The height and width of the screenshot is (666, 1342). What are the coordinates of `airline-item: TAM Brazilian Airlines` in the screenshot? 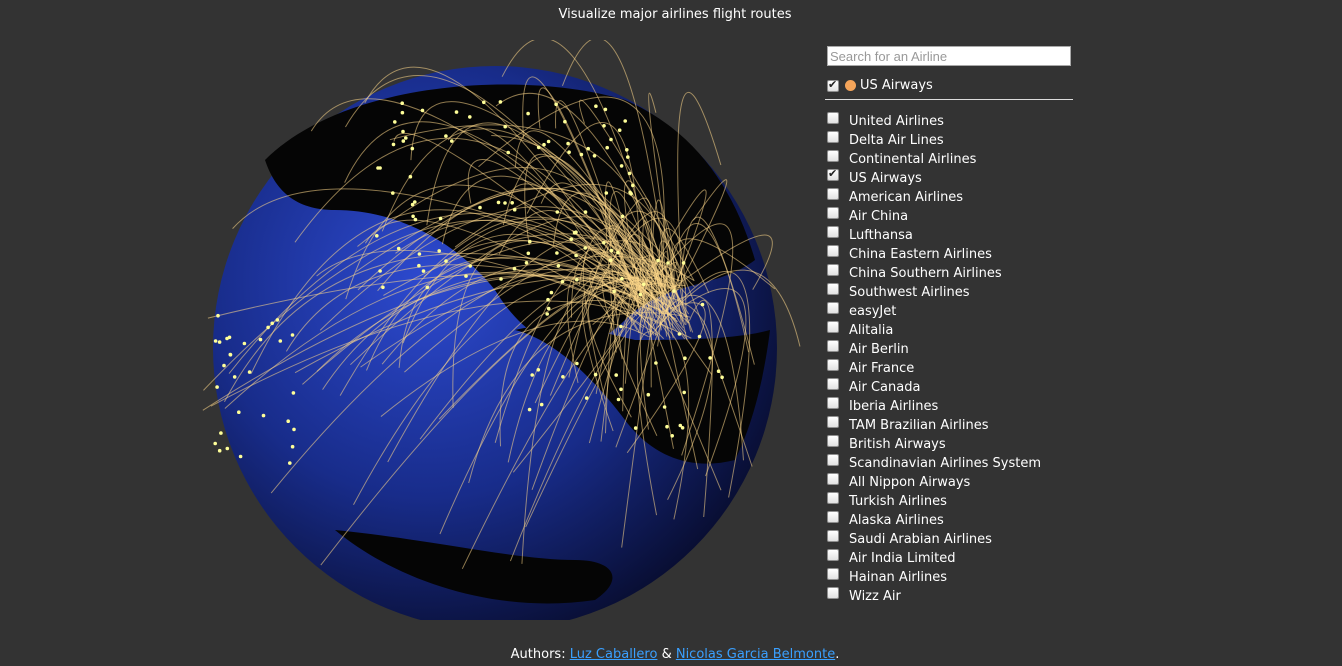 It's located at (952, 424).